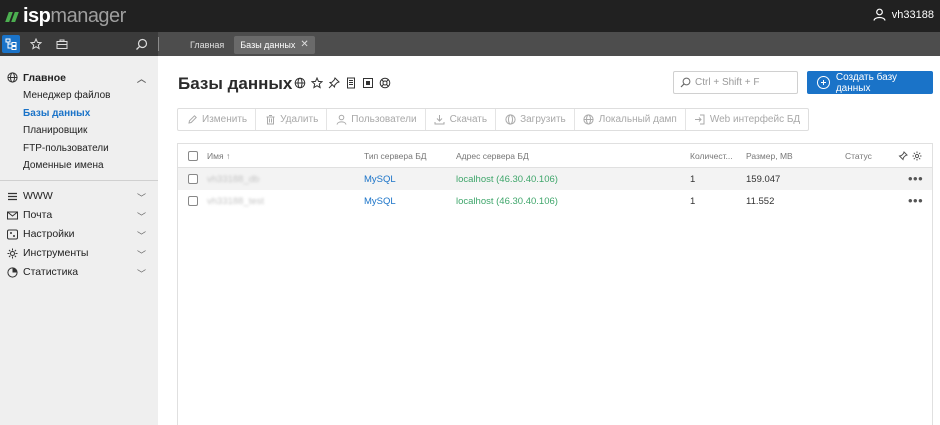 This screenshot has height=425, width=940. What do you see at coordinates (693, 201) in the screenshot?
I see `db-count: 1` at bounding box center [693, 201].